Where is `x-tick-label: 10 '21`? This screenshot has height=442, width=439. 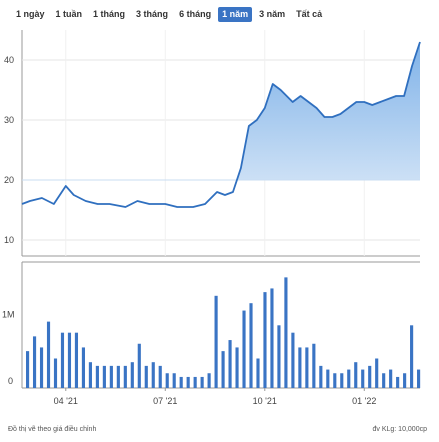 x-tick-label: 10 '21 is located at coordinates (265, 401).